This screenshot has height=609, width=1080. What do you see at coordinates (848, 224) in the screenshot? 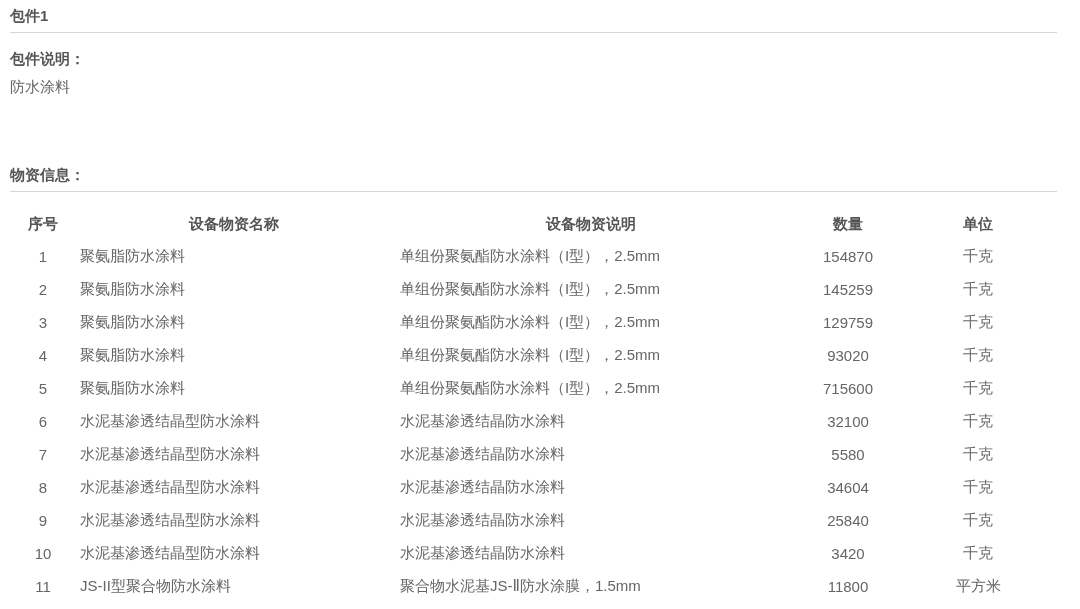
I see `column-header: 数量` at bounding box center [848, 224].